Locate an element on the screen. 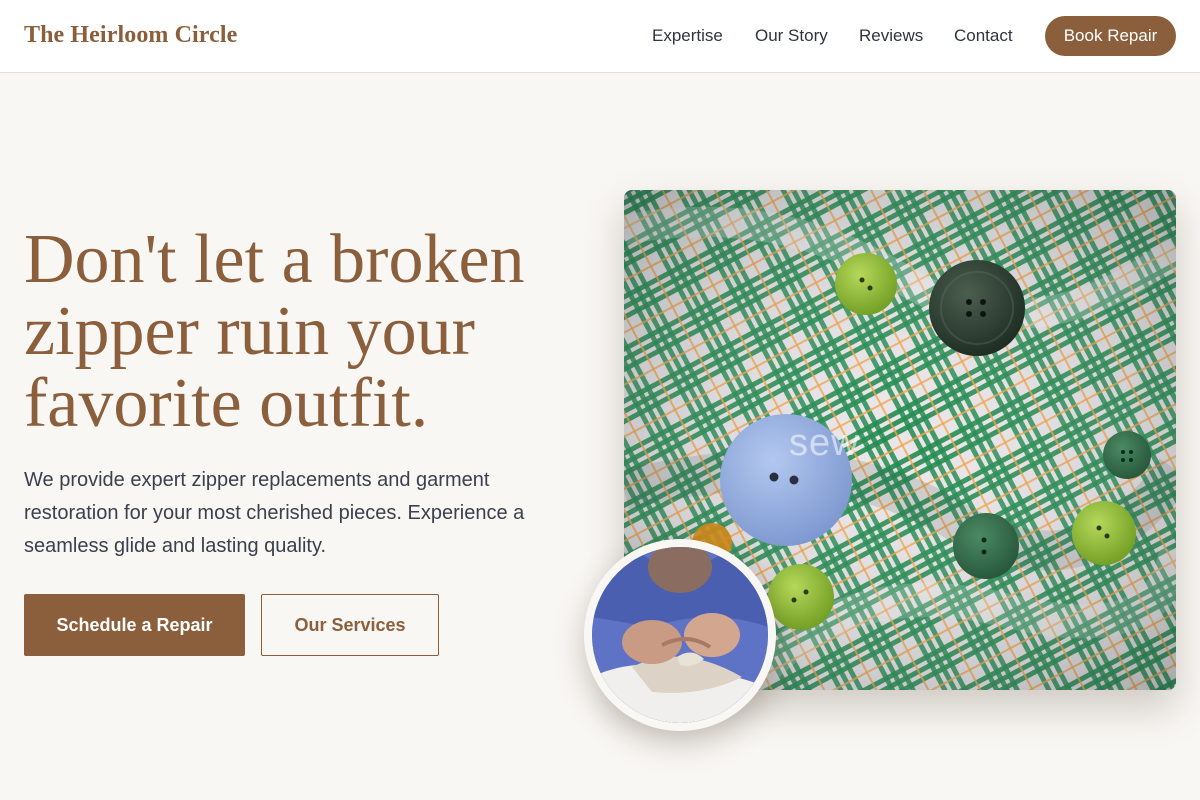  tailor-photo-inset is located at coordinates (680, 635).